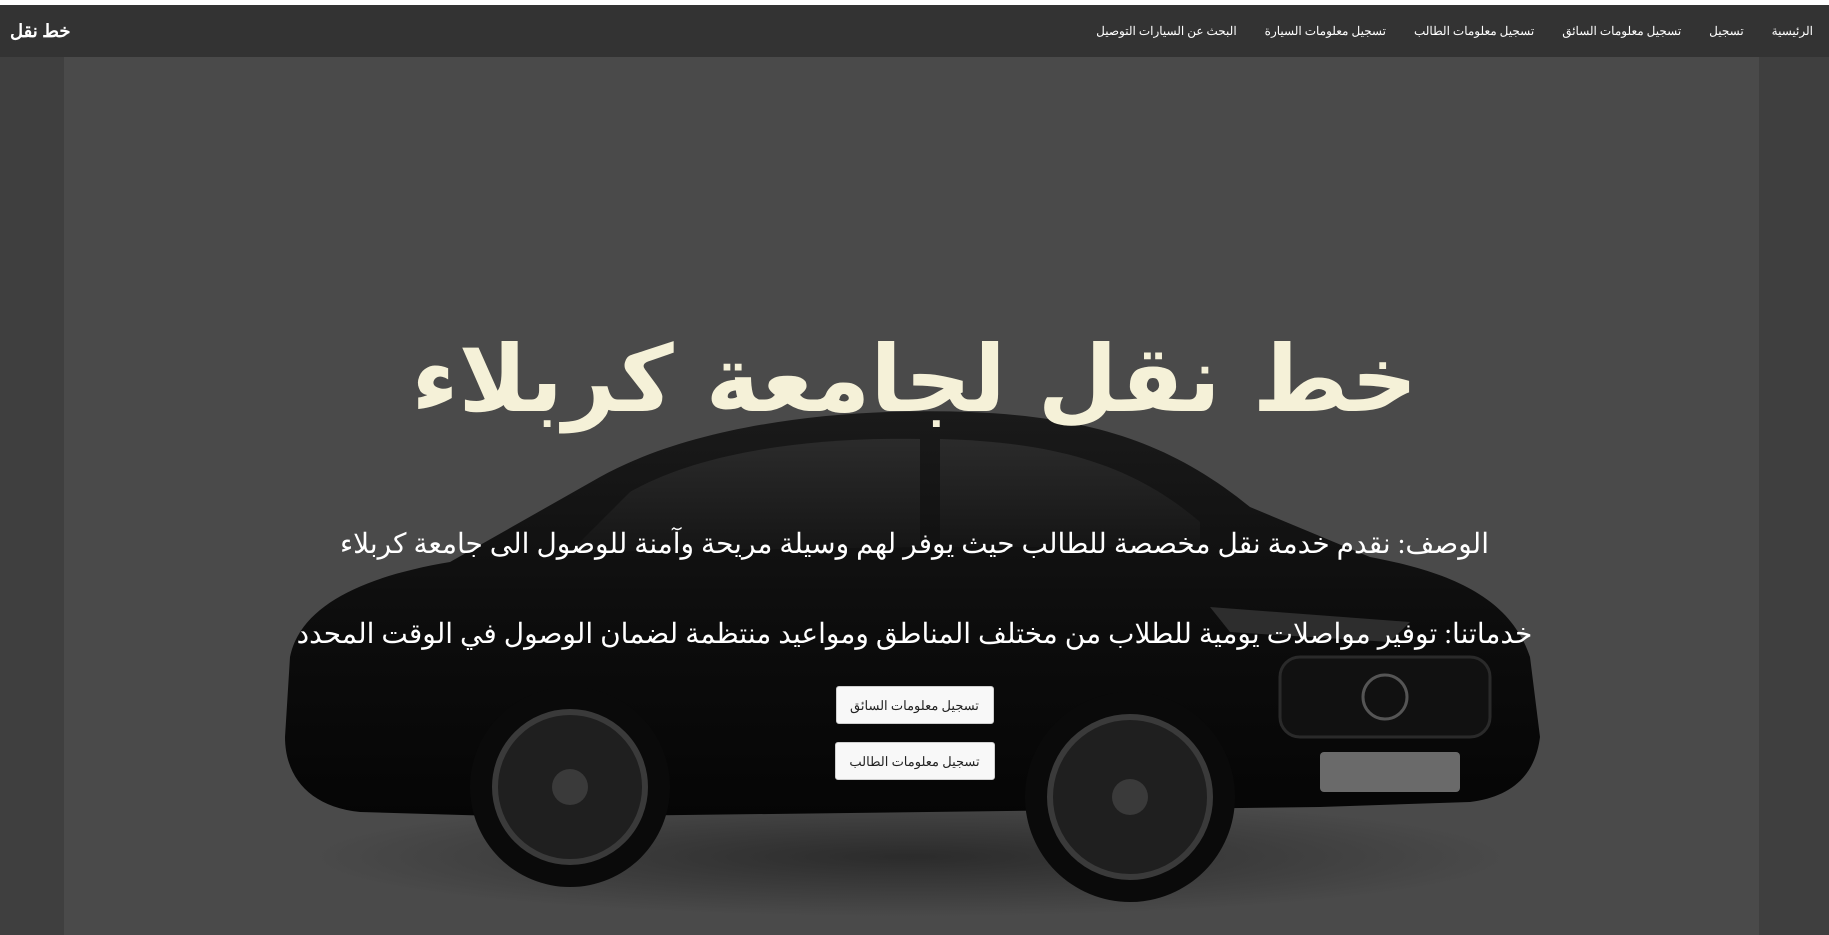 The width and height of the screenshot is (1829, 935). I want to click on nav-link-driver-info: تسجيل معلومات السائق, so click(1621, 31).